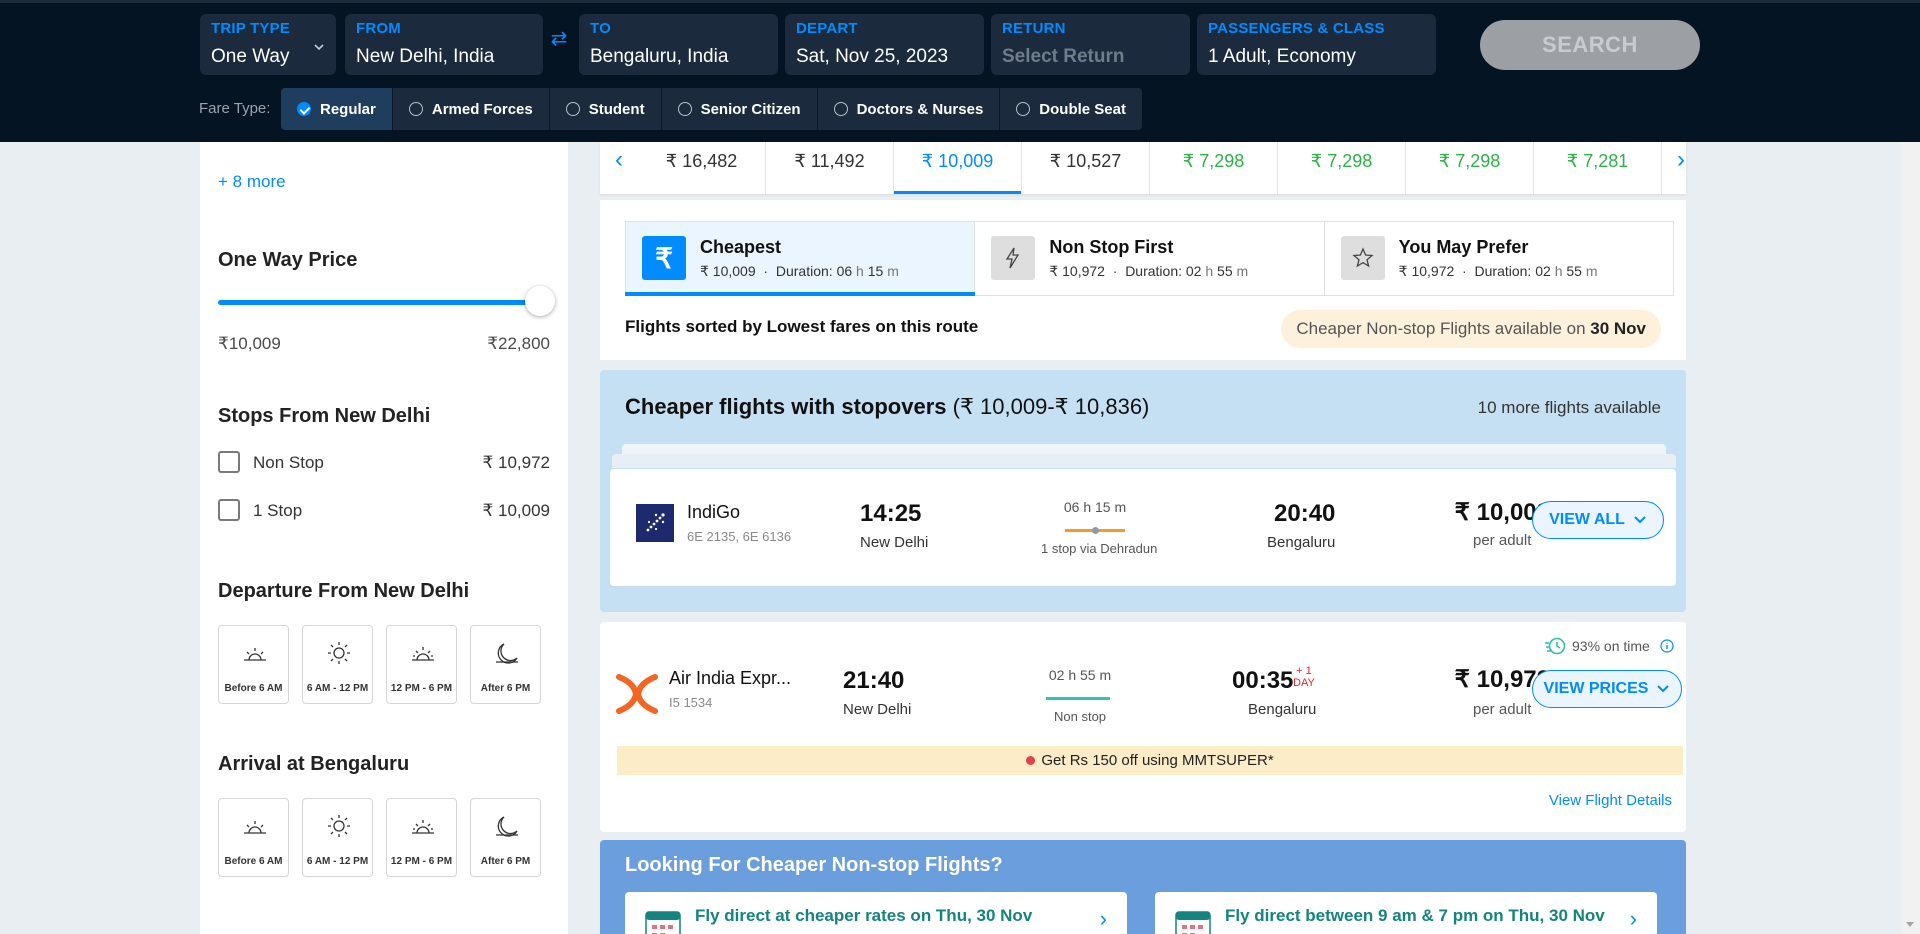 The image size is (1920, 934). Describe the element at coordinates (1443, 328) in the screenshot. I see `cheaper-pill-text: Cheaper Non-stop Flights available on` at that location.